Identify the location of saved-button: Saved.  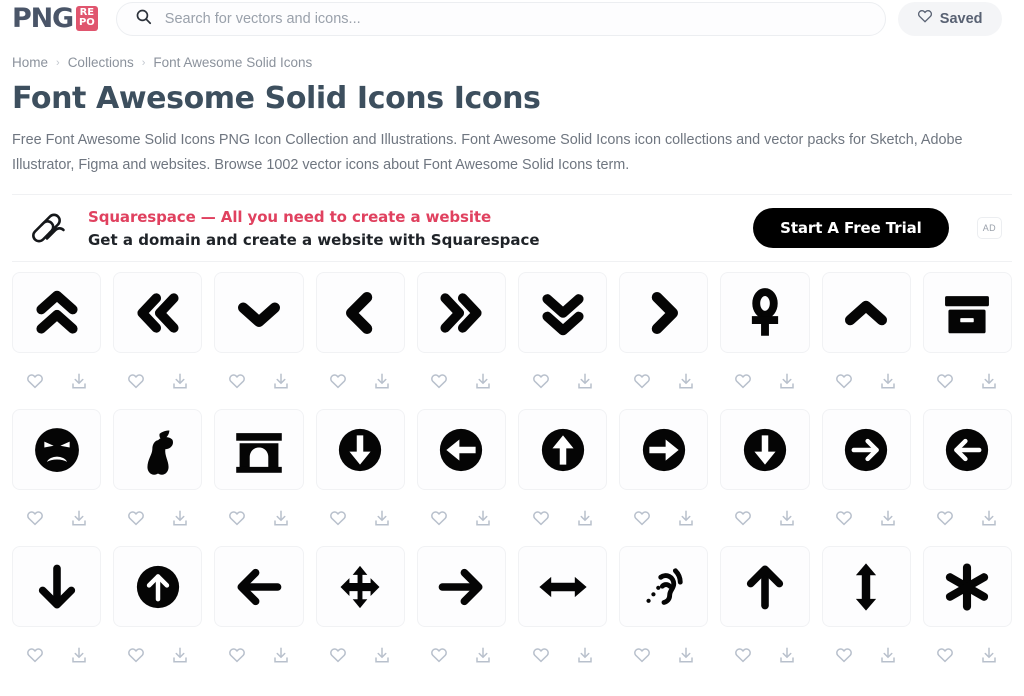
(949, 18).